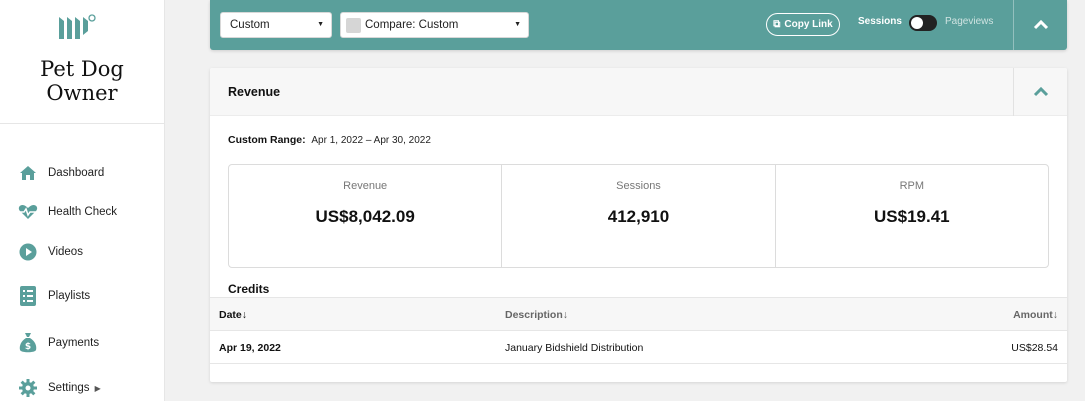 The height and width of the screenshot is (401, 1085). Describe the element at coordinates (267, 140) in the screenshot. I see `range-label: Custom Range:` at that location.